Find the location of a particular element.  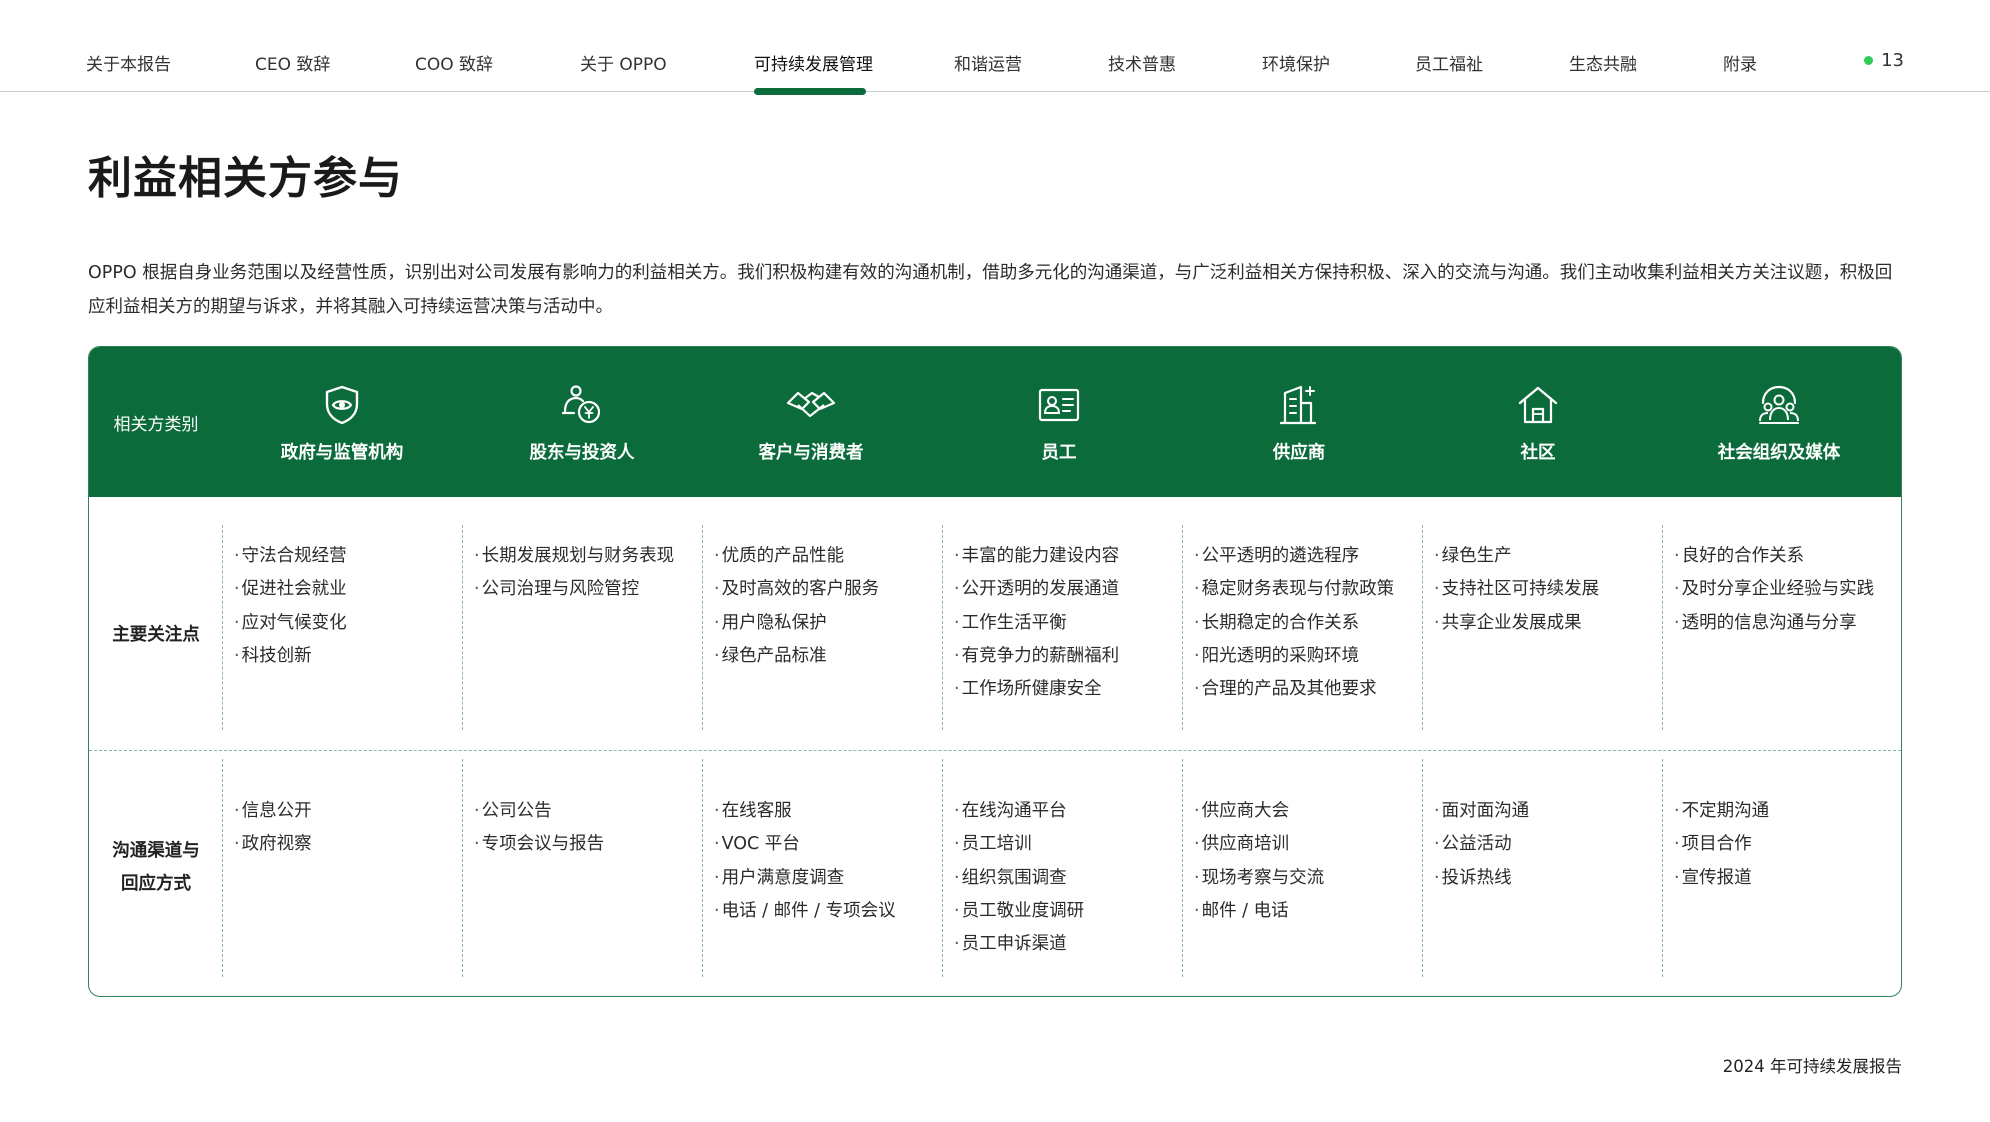

list-item: 公益活动 is located at coordinates (1549, 844).